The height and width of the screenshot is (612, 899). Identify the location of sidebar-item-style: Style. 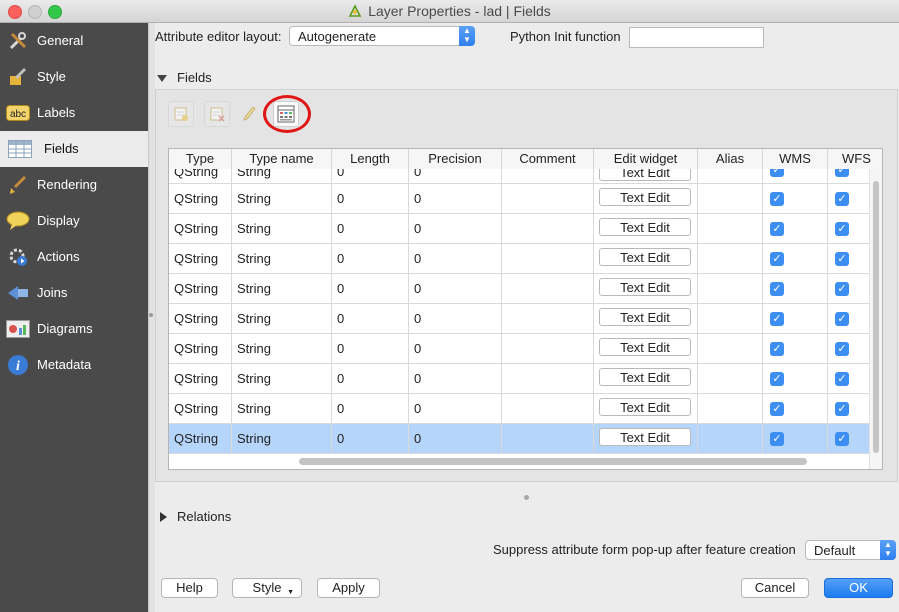
(74, 77).